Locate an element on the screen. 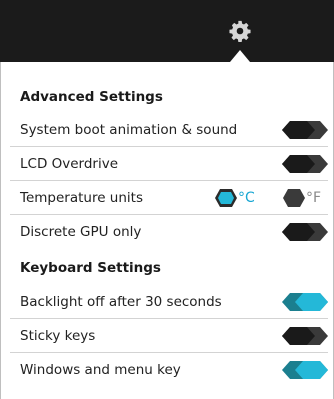 The width and height of the screenshot is (334, 399). setting-row-boot-animation: System boot animation & sound is located at coordinates (169, 130).